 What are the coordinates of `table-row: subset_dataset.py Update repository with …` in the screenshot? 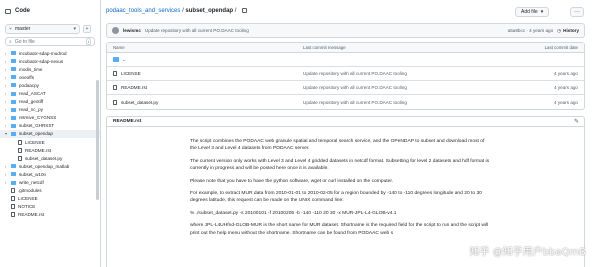 It's located at (345, 102).